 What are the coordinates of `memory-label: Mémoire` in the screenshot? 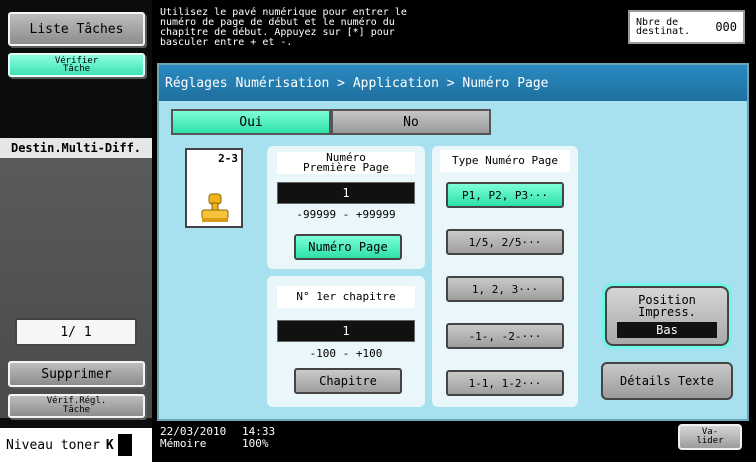 It's located at (183, 443).